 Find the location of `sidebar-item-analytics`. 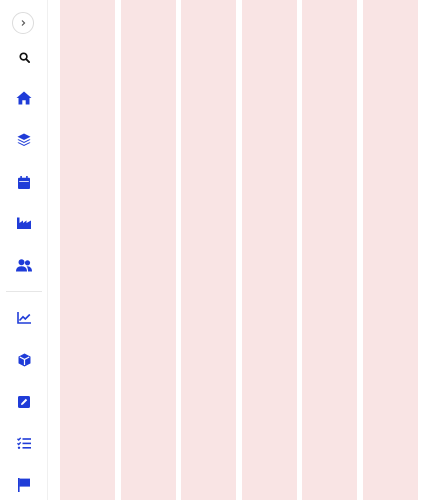

sidebar-item-analytics is located at coordinates (24, 318).